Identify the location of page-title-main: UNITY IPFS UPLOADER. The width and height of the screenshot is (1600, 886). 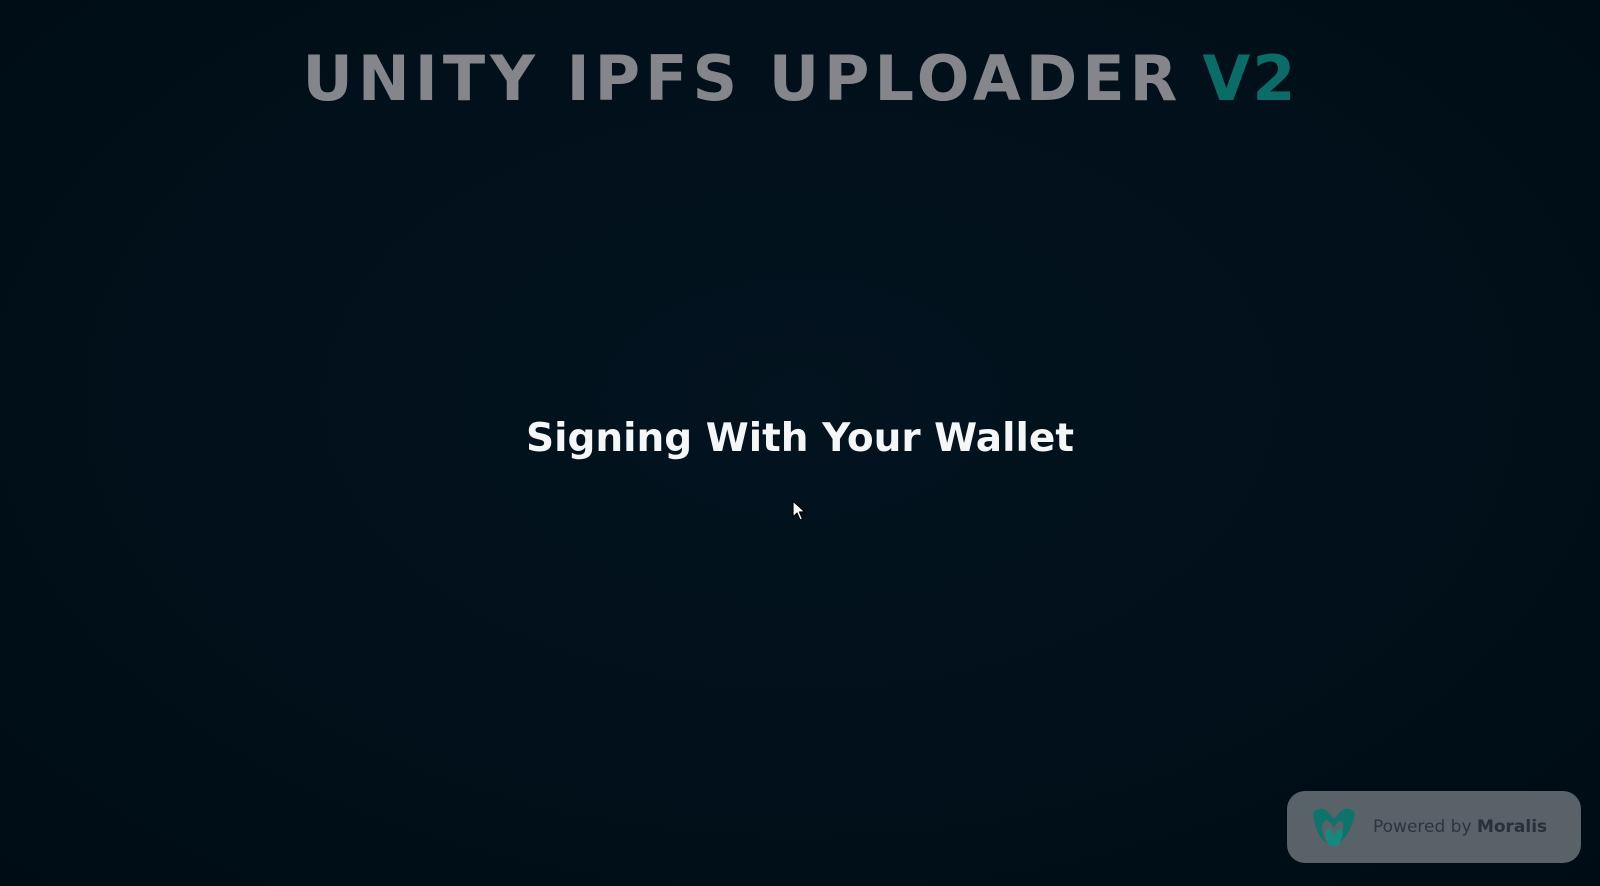
(742, 78).